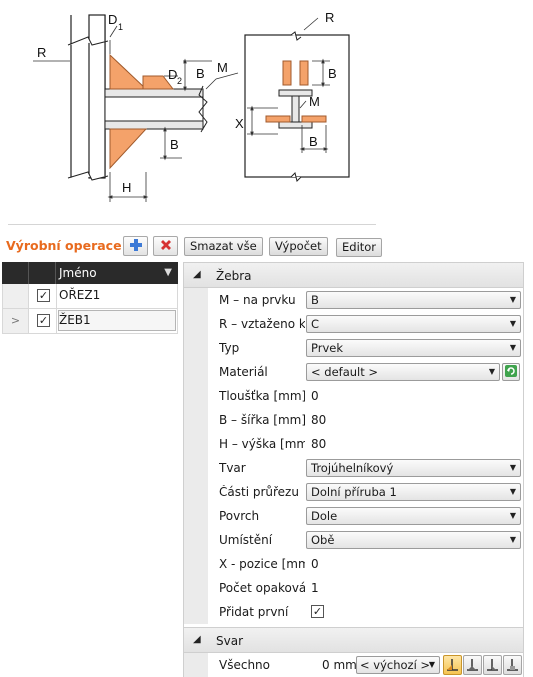 This screenshot has width=533, height=677. I want to click on section-ribs-label: Žebra, so click(234, 276).